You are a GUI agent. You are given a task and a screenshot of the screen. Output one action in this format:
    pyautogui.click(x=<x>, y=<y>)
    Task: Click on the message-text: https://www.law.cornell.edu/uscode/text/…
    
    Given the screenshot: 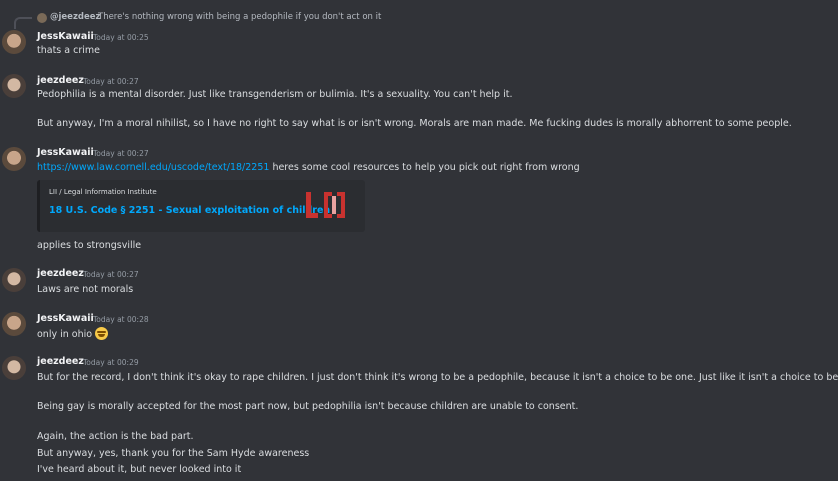 What is the action you would take?
    pyautogui.click(x=308, y=167)
    